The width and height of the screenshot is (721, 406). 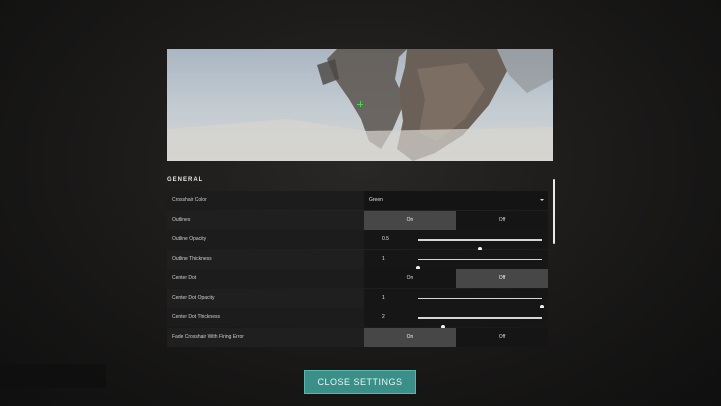 What do you see at coordinates (383, 317) in the screenshot?
I see `slider-value: 2` at bounding box center [383, 317].